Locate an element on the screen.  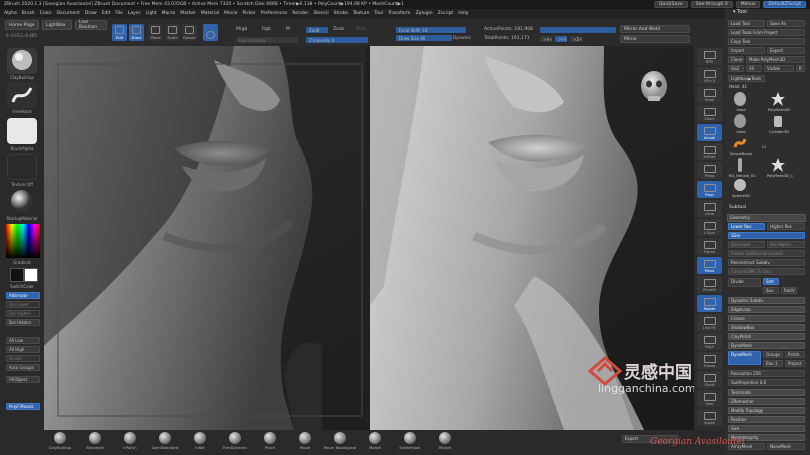
brush-move-topological-button: Move Topological is located at coordinates (340, 442).